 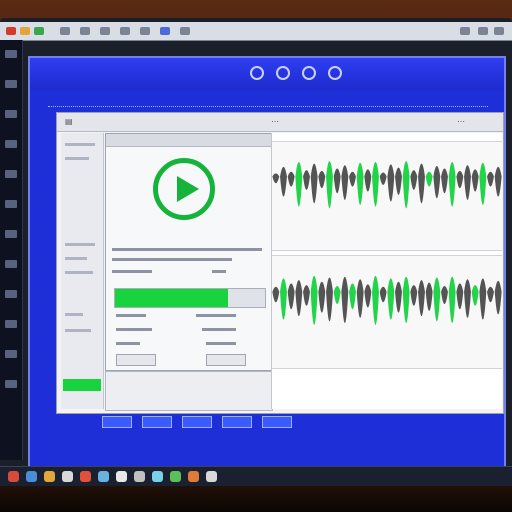 What do you see at coordinates (67, 476) in the screenshot?
I see `music-icon` at bounding box center [67, 476].